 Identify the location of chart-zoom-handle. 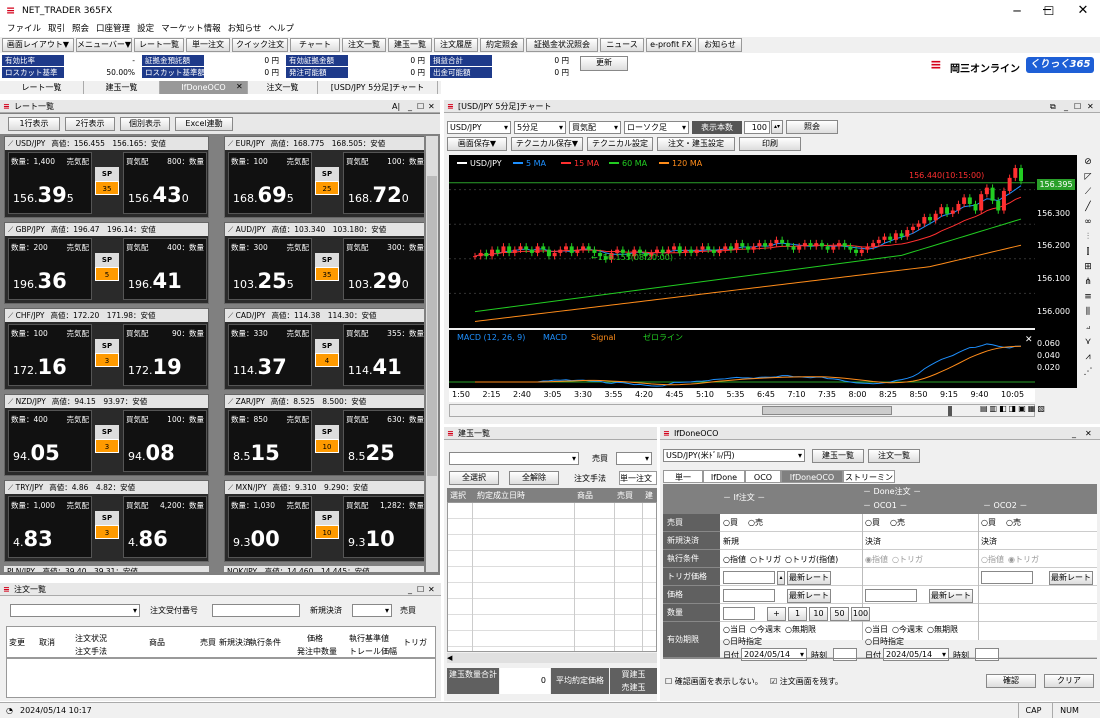
(950, 411).